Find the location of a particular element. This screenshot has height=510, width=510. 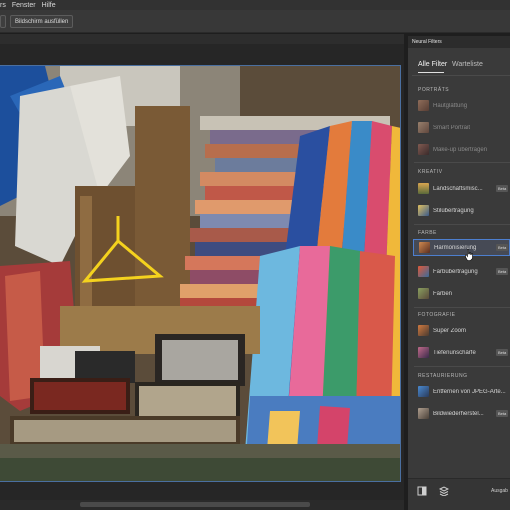

super-zoom-thumbnail is located at coordinates (423, 330).